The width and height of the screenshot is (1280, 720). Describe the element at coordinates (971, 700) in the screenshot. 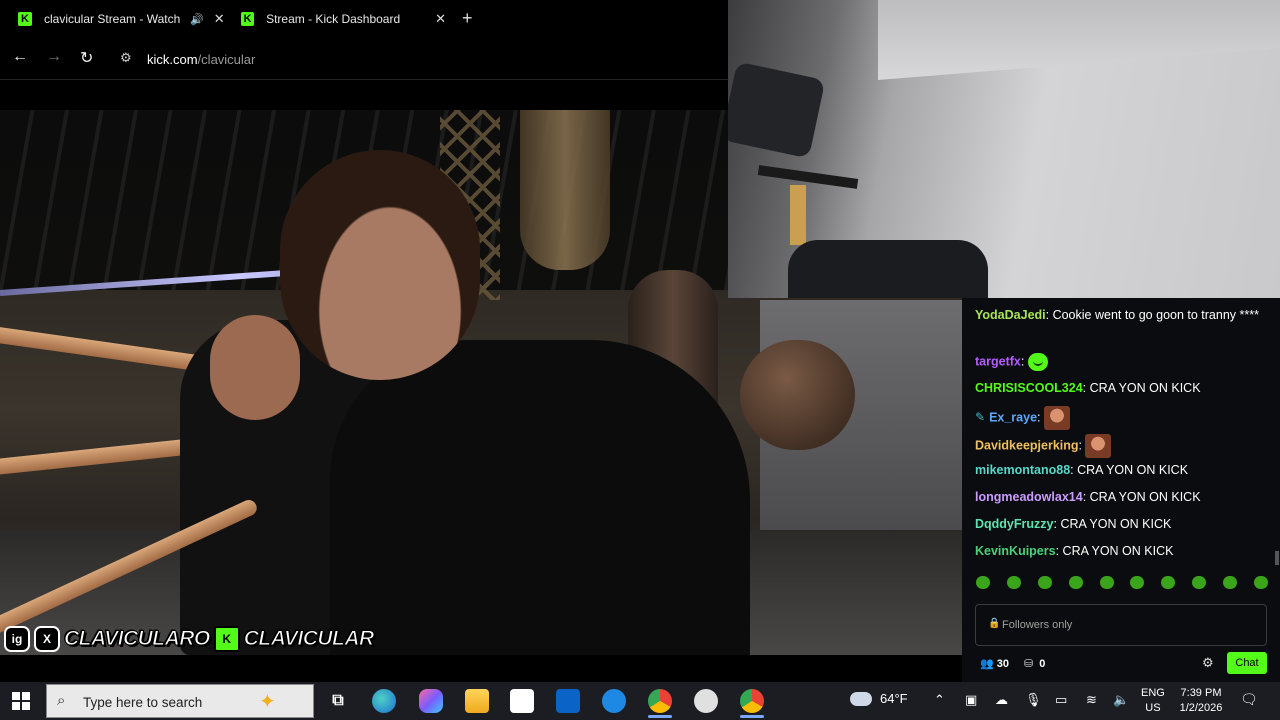

I see `tray-app-icon: ▣` at that location.